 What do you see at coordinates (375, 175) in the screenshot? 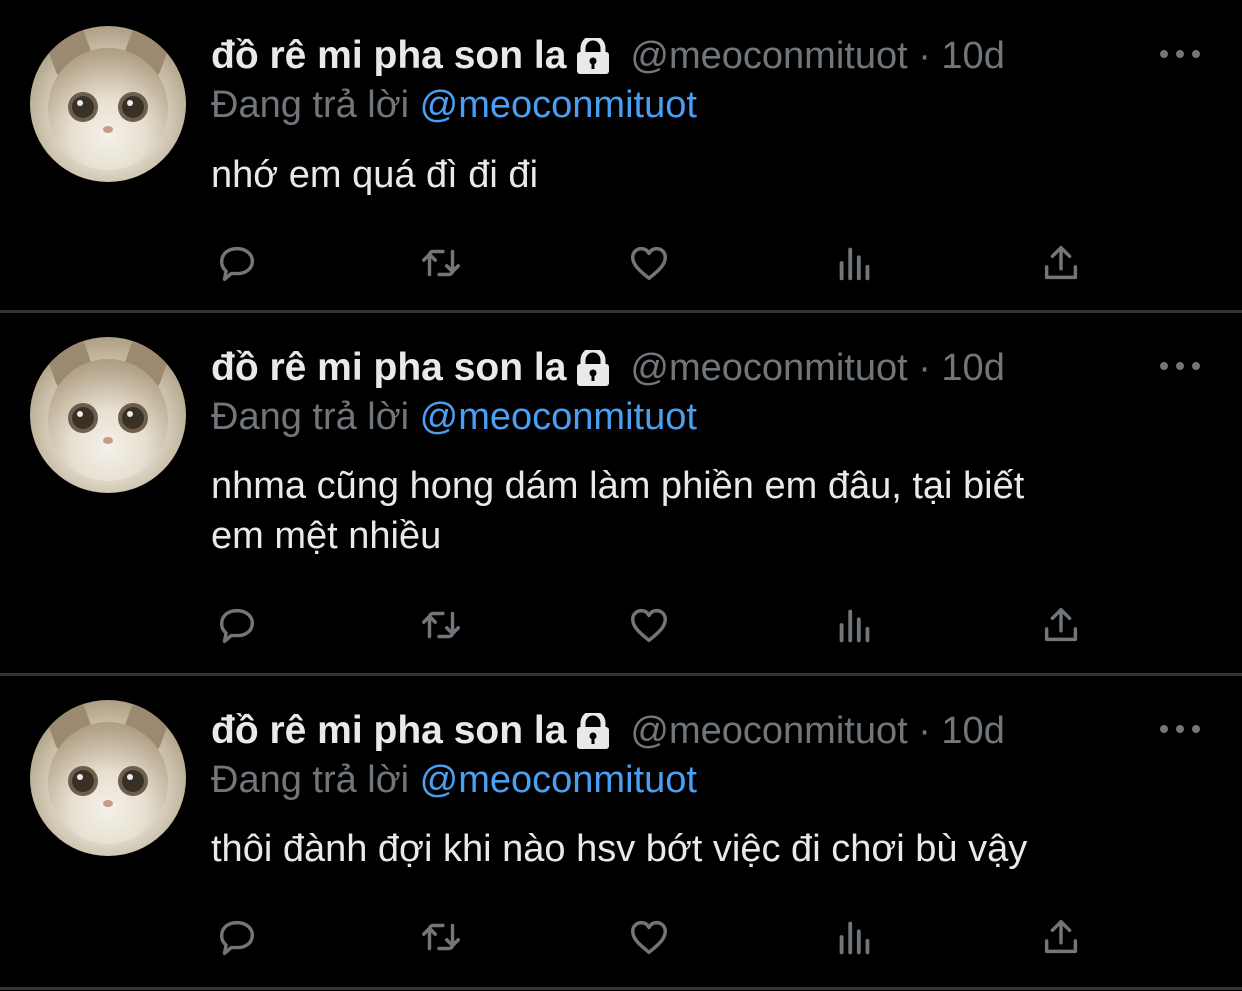
I see `tweet-text: nhớ em quá đì đi đi` at bounding box center [375, 175].